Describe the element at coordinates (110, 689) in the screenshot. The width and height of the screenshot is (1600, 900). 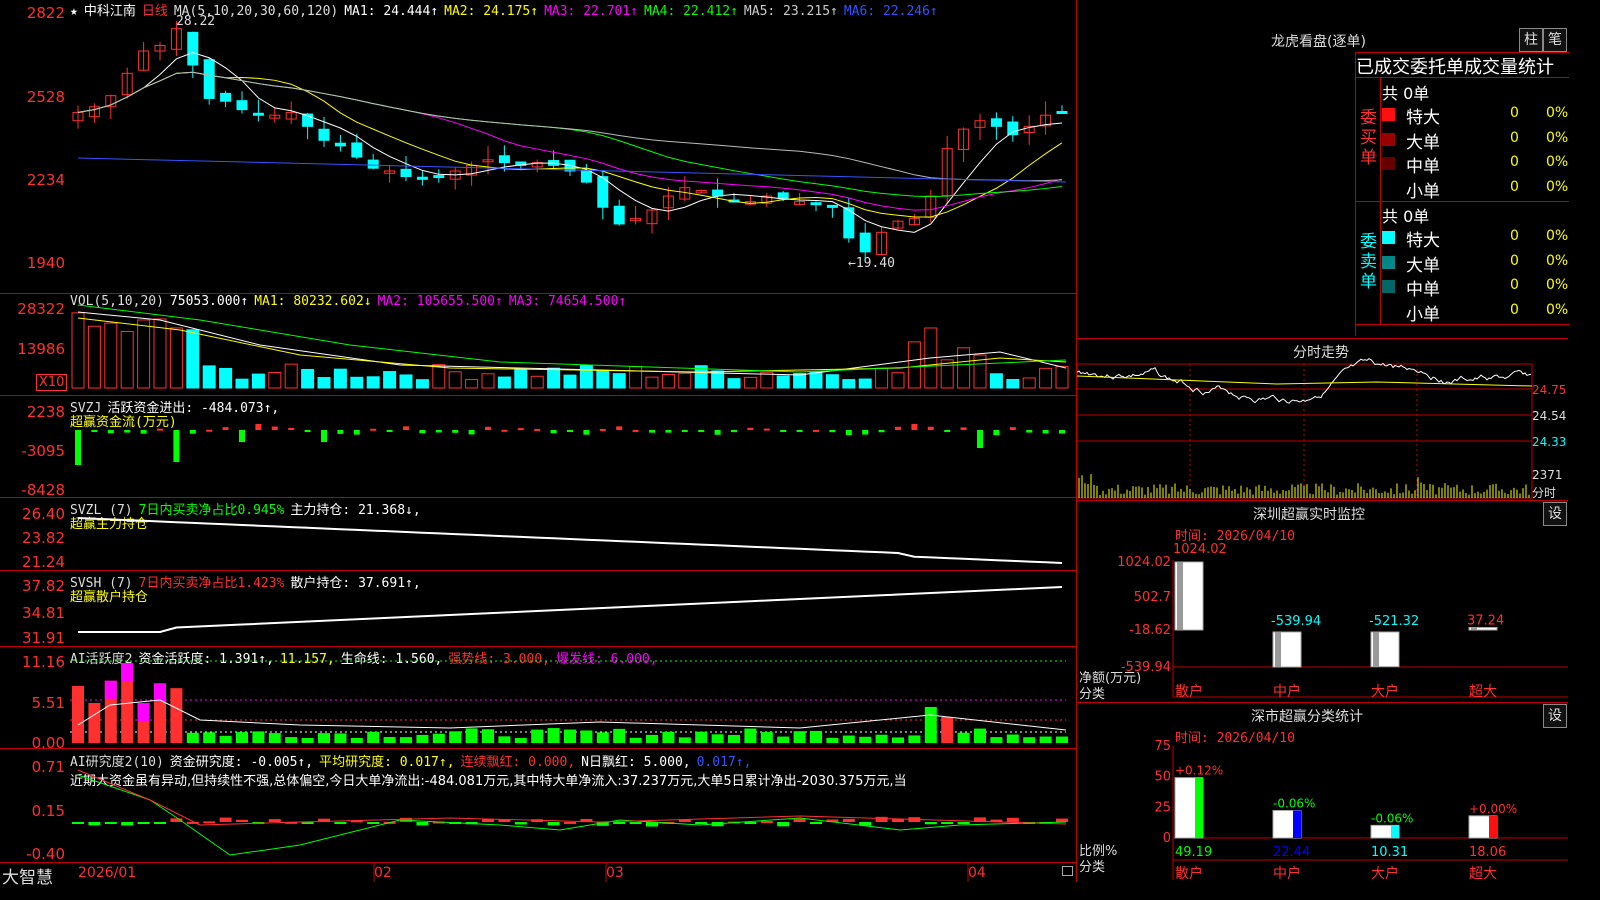
I see `activity-bar-top` at that location.